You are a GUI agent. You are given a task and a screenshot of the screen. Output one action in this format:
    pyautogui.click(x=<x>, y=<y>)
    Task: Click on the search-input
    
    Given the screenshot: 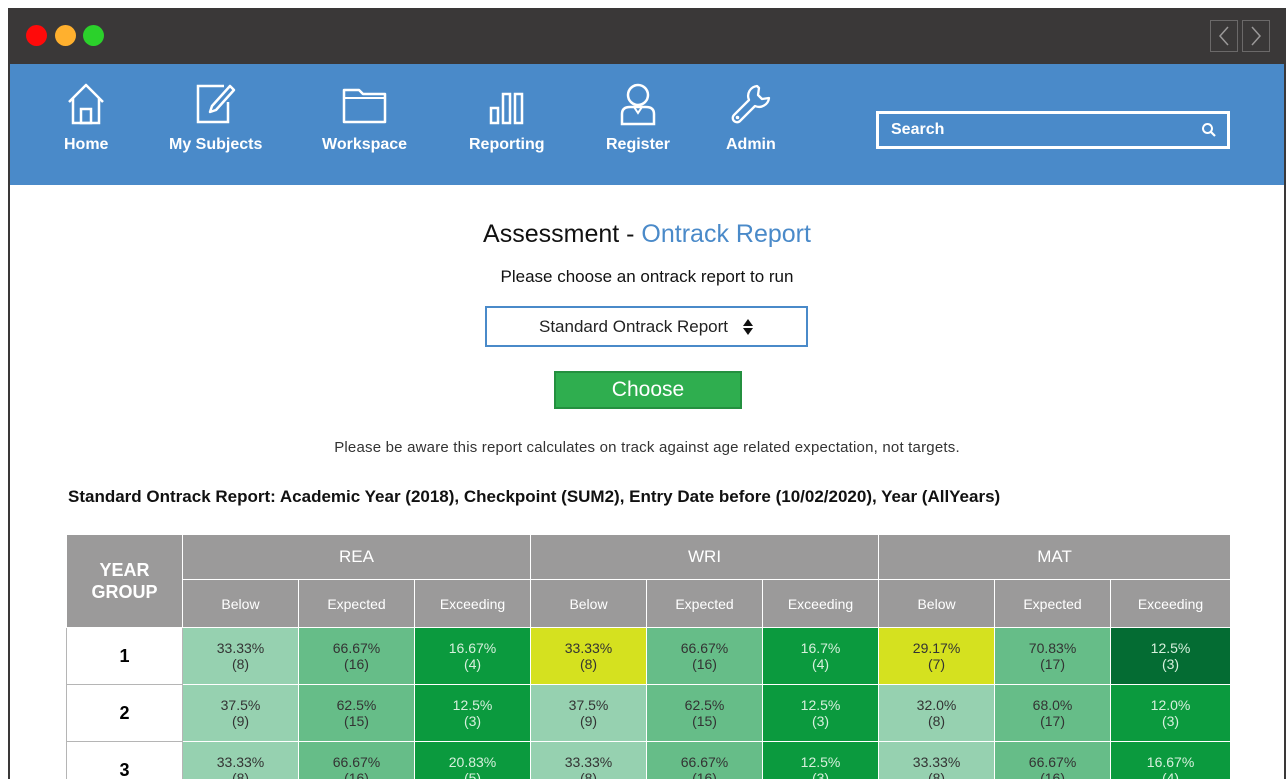 What is the action you would take?
    pyautogui.click(x=1045, y=130)
    